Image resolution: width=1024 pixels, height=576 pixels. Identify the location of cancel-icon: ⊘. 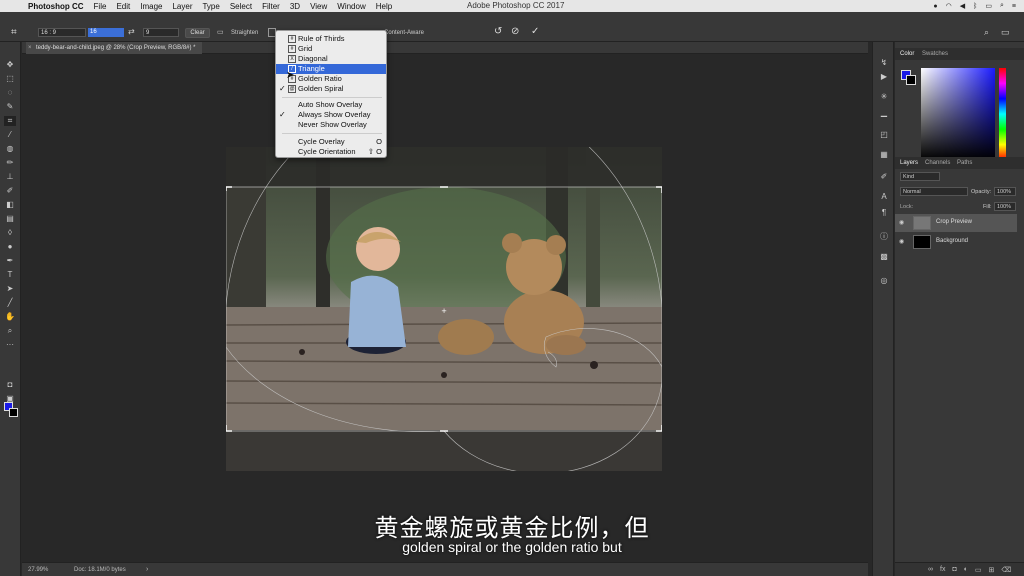
(515, 31).